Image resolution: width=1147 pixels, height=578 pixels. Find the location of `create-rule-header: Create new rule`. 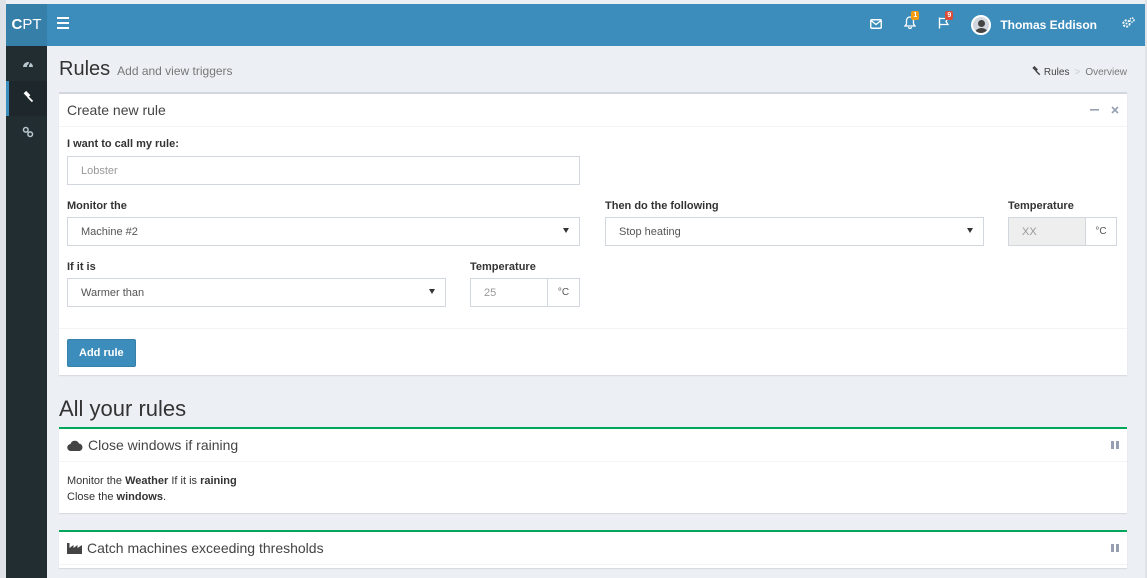

create-rule-header: Create new rule is located at coordinates (593, 110).